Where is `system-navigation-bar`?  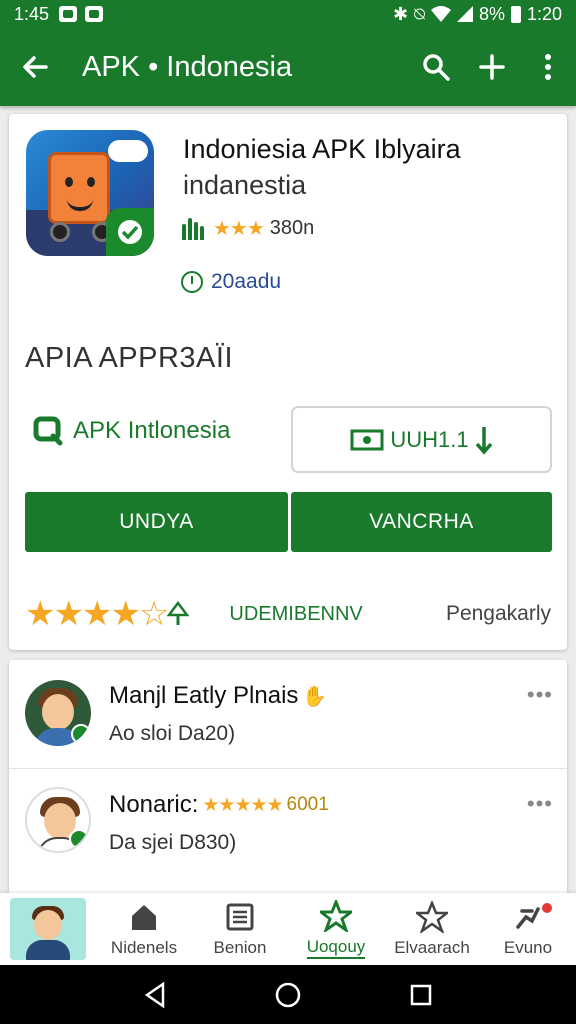
system-navigation-bar is located at coordinates (288, 994).